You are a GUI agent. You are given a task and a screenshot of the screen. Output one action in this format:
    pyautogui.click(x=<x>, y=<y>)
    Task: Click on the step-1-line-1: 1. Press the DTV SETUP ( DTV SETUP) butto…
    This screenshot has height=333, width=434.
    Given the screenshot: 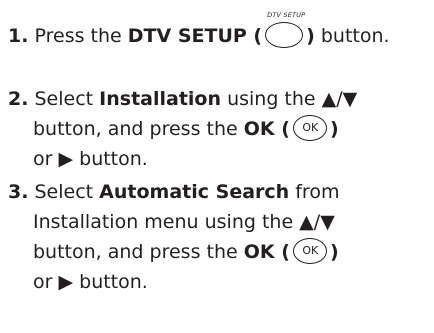 What is the action you would take?
    pyautogui.click(x=221, y=31)
    